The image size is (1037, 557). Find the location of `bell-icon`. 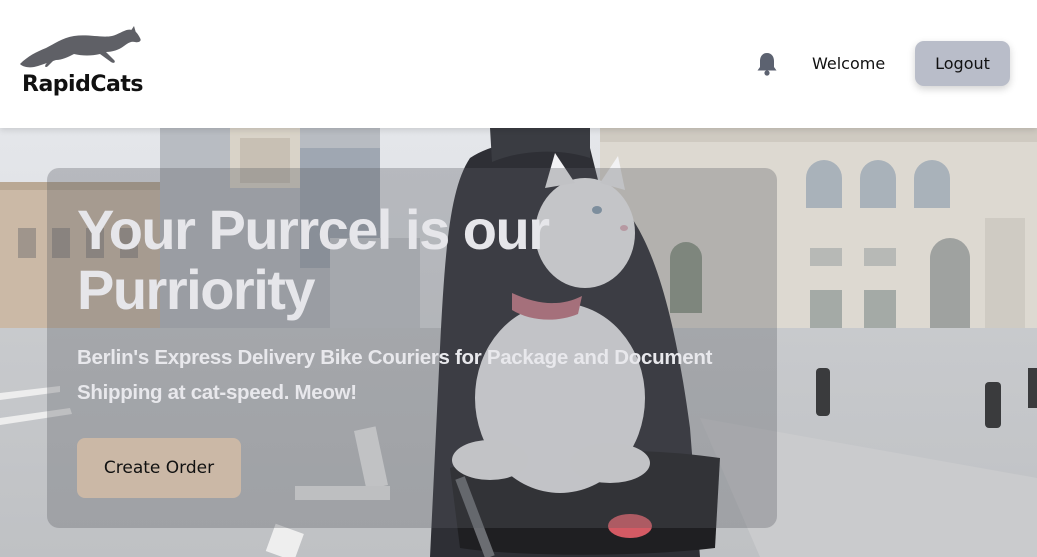

bell-icon is located at coordinates (767, 64).